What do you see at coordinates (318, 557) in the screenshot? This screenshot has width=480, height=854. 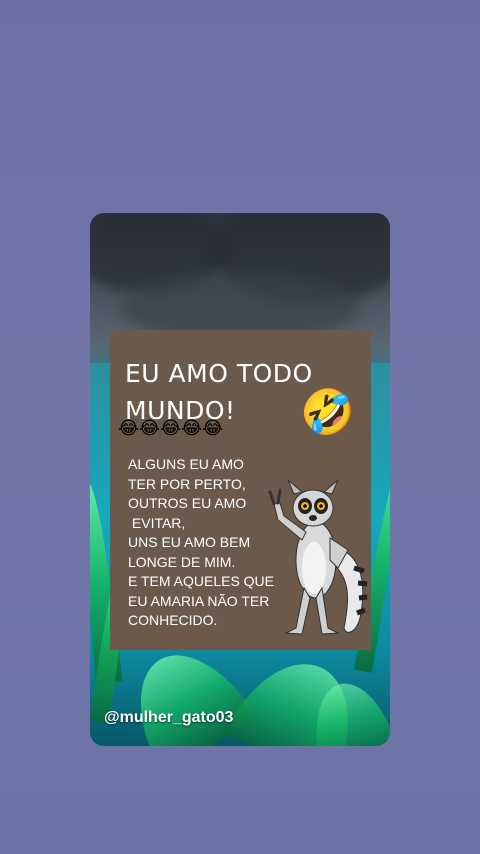 I see `lemur-icon` at bounding box center [318, 557].